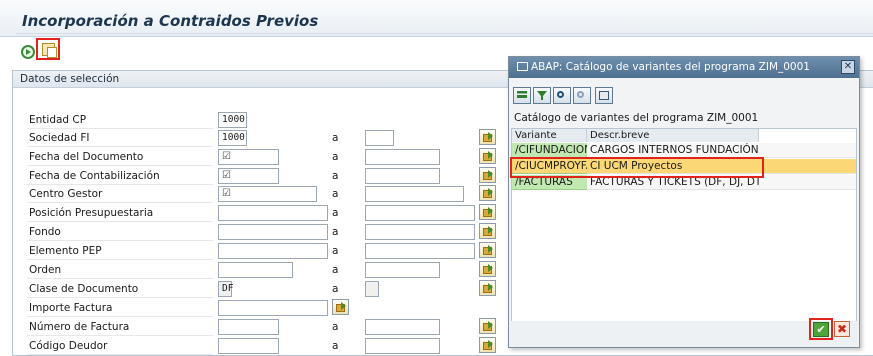  I want to click on field-label: Número de Factura, so click(79, 327).